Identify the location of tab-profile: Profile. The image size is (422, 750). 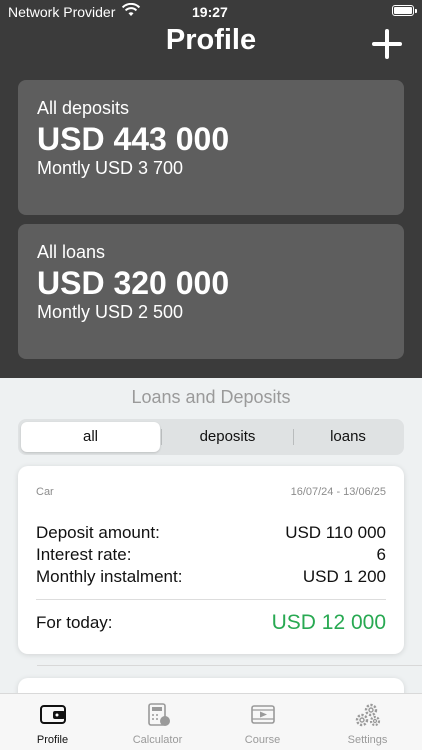
(52, 722).